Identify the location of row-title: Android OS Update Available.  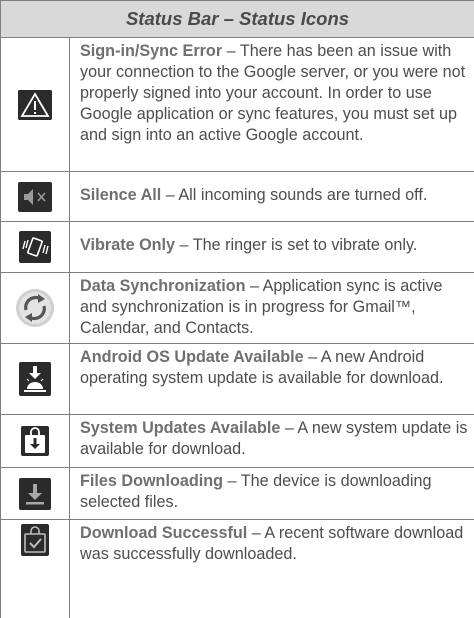
(192, 357).